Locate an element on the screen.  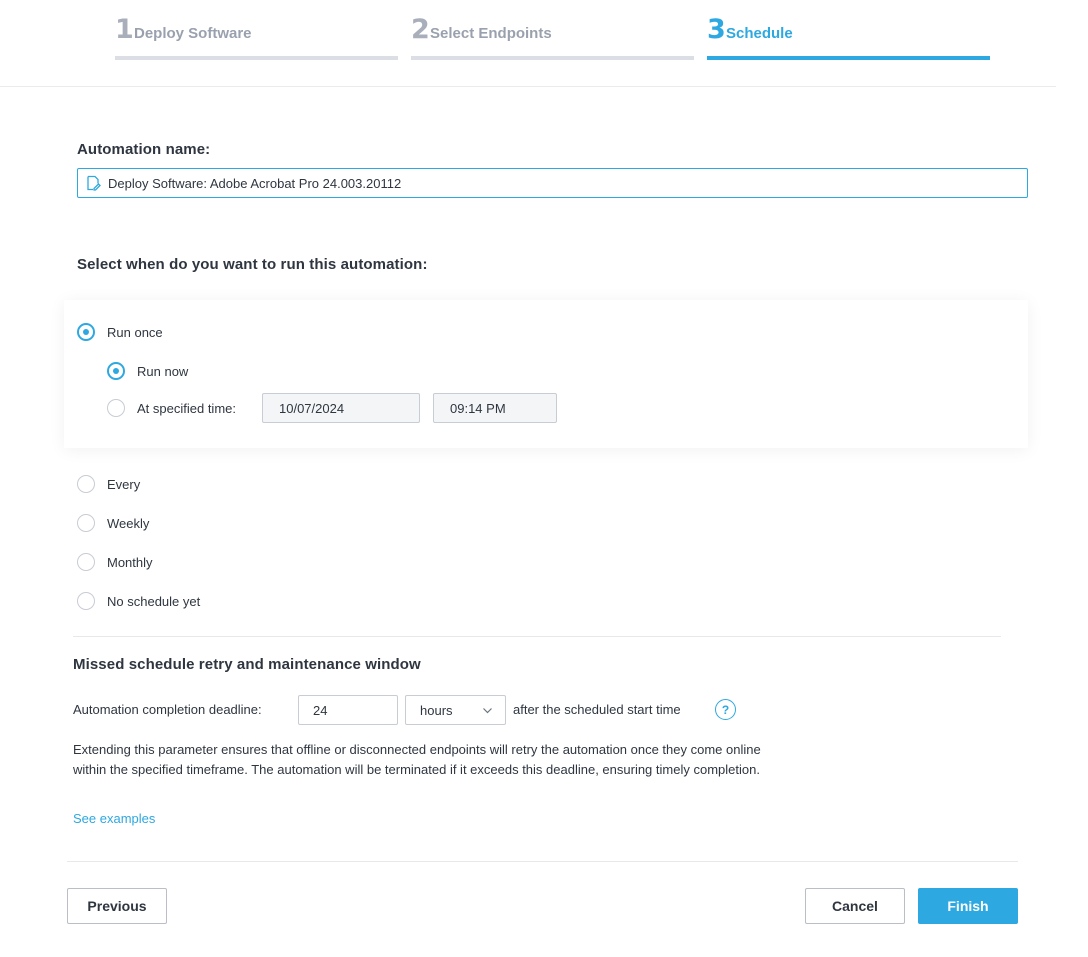
chevron-down-icon is located at coordinates (487, 711).